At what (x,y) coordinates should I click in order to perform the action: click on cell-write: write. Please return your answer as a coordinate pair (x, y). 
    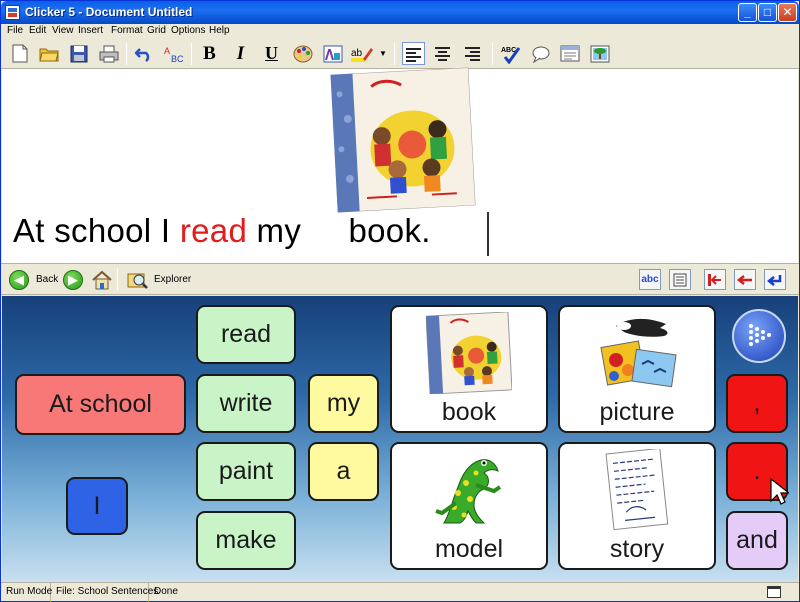
    Looking at the image, I should click on (246, 403).